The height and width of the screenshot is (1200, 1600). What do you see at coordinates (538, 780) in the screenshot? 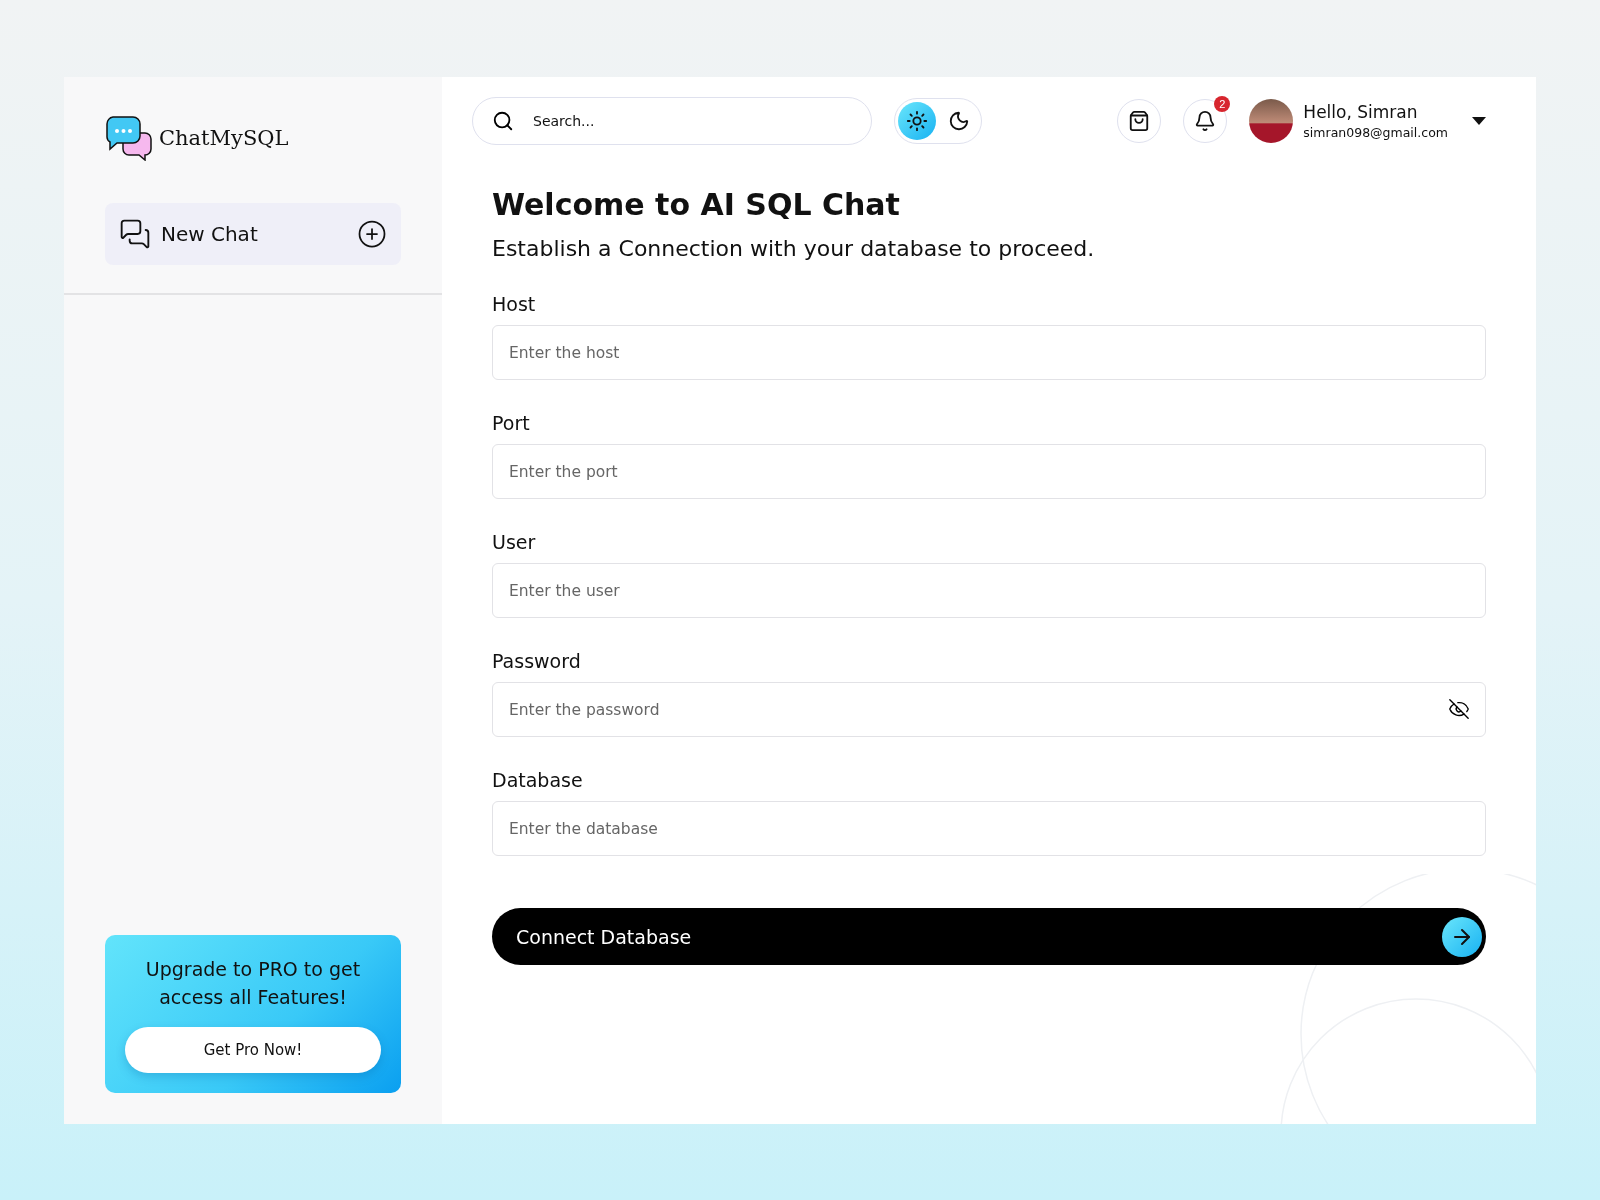
I see `field-label: Database` at bounding box center [538, 780].